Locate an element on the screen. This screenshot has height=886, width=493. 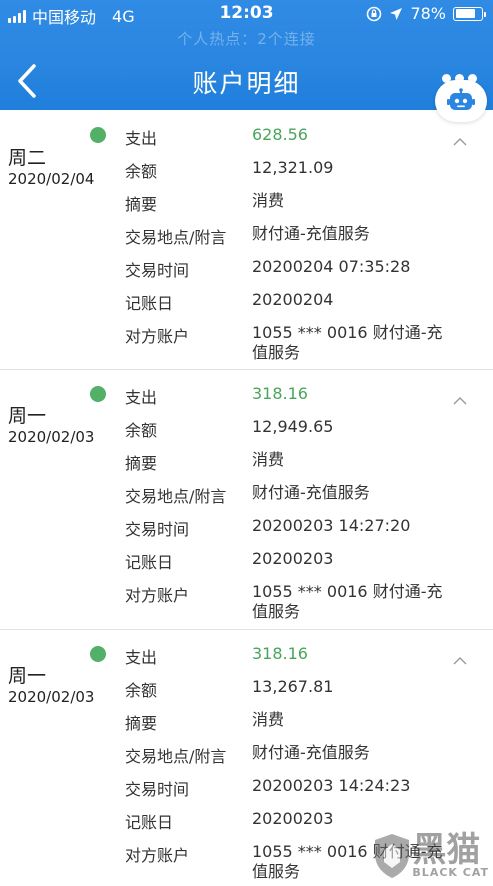
detail-row-balance: 余额 13,267.81 is located at coordinates (305, 693).